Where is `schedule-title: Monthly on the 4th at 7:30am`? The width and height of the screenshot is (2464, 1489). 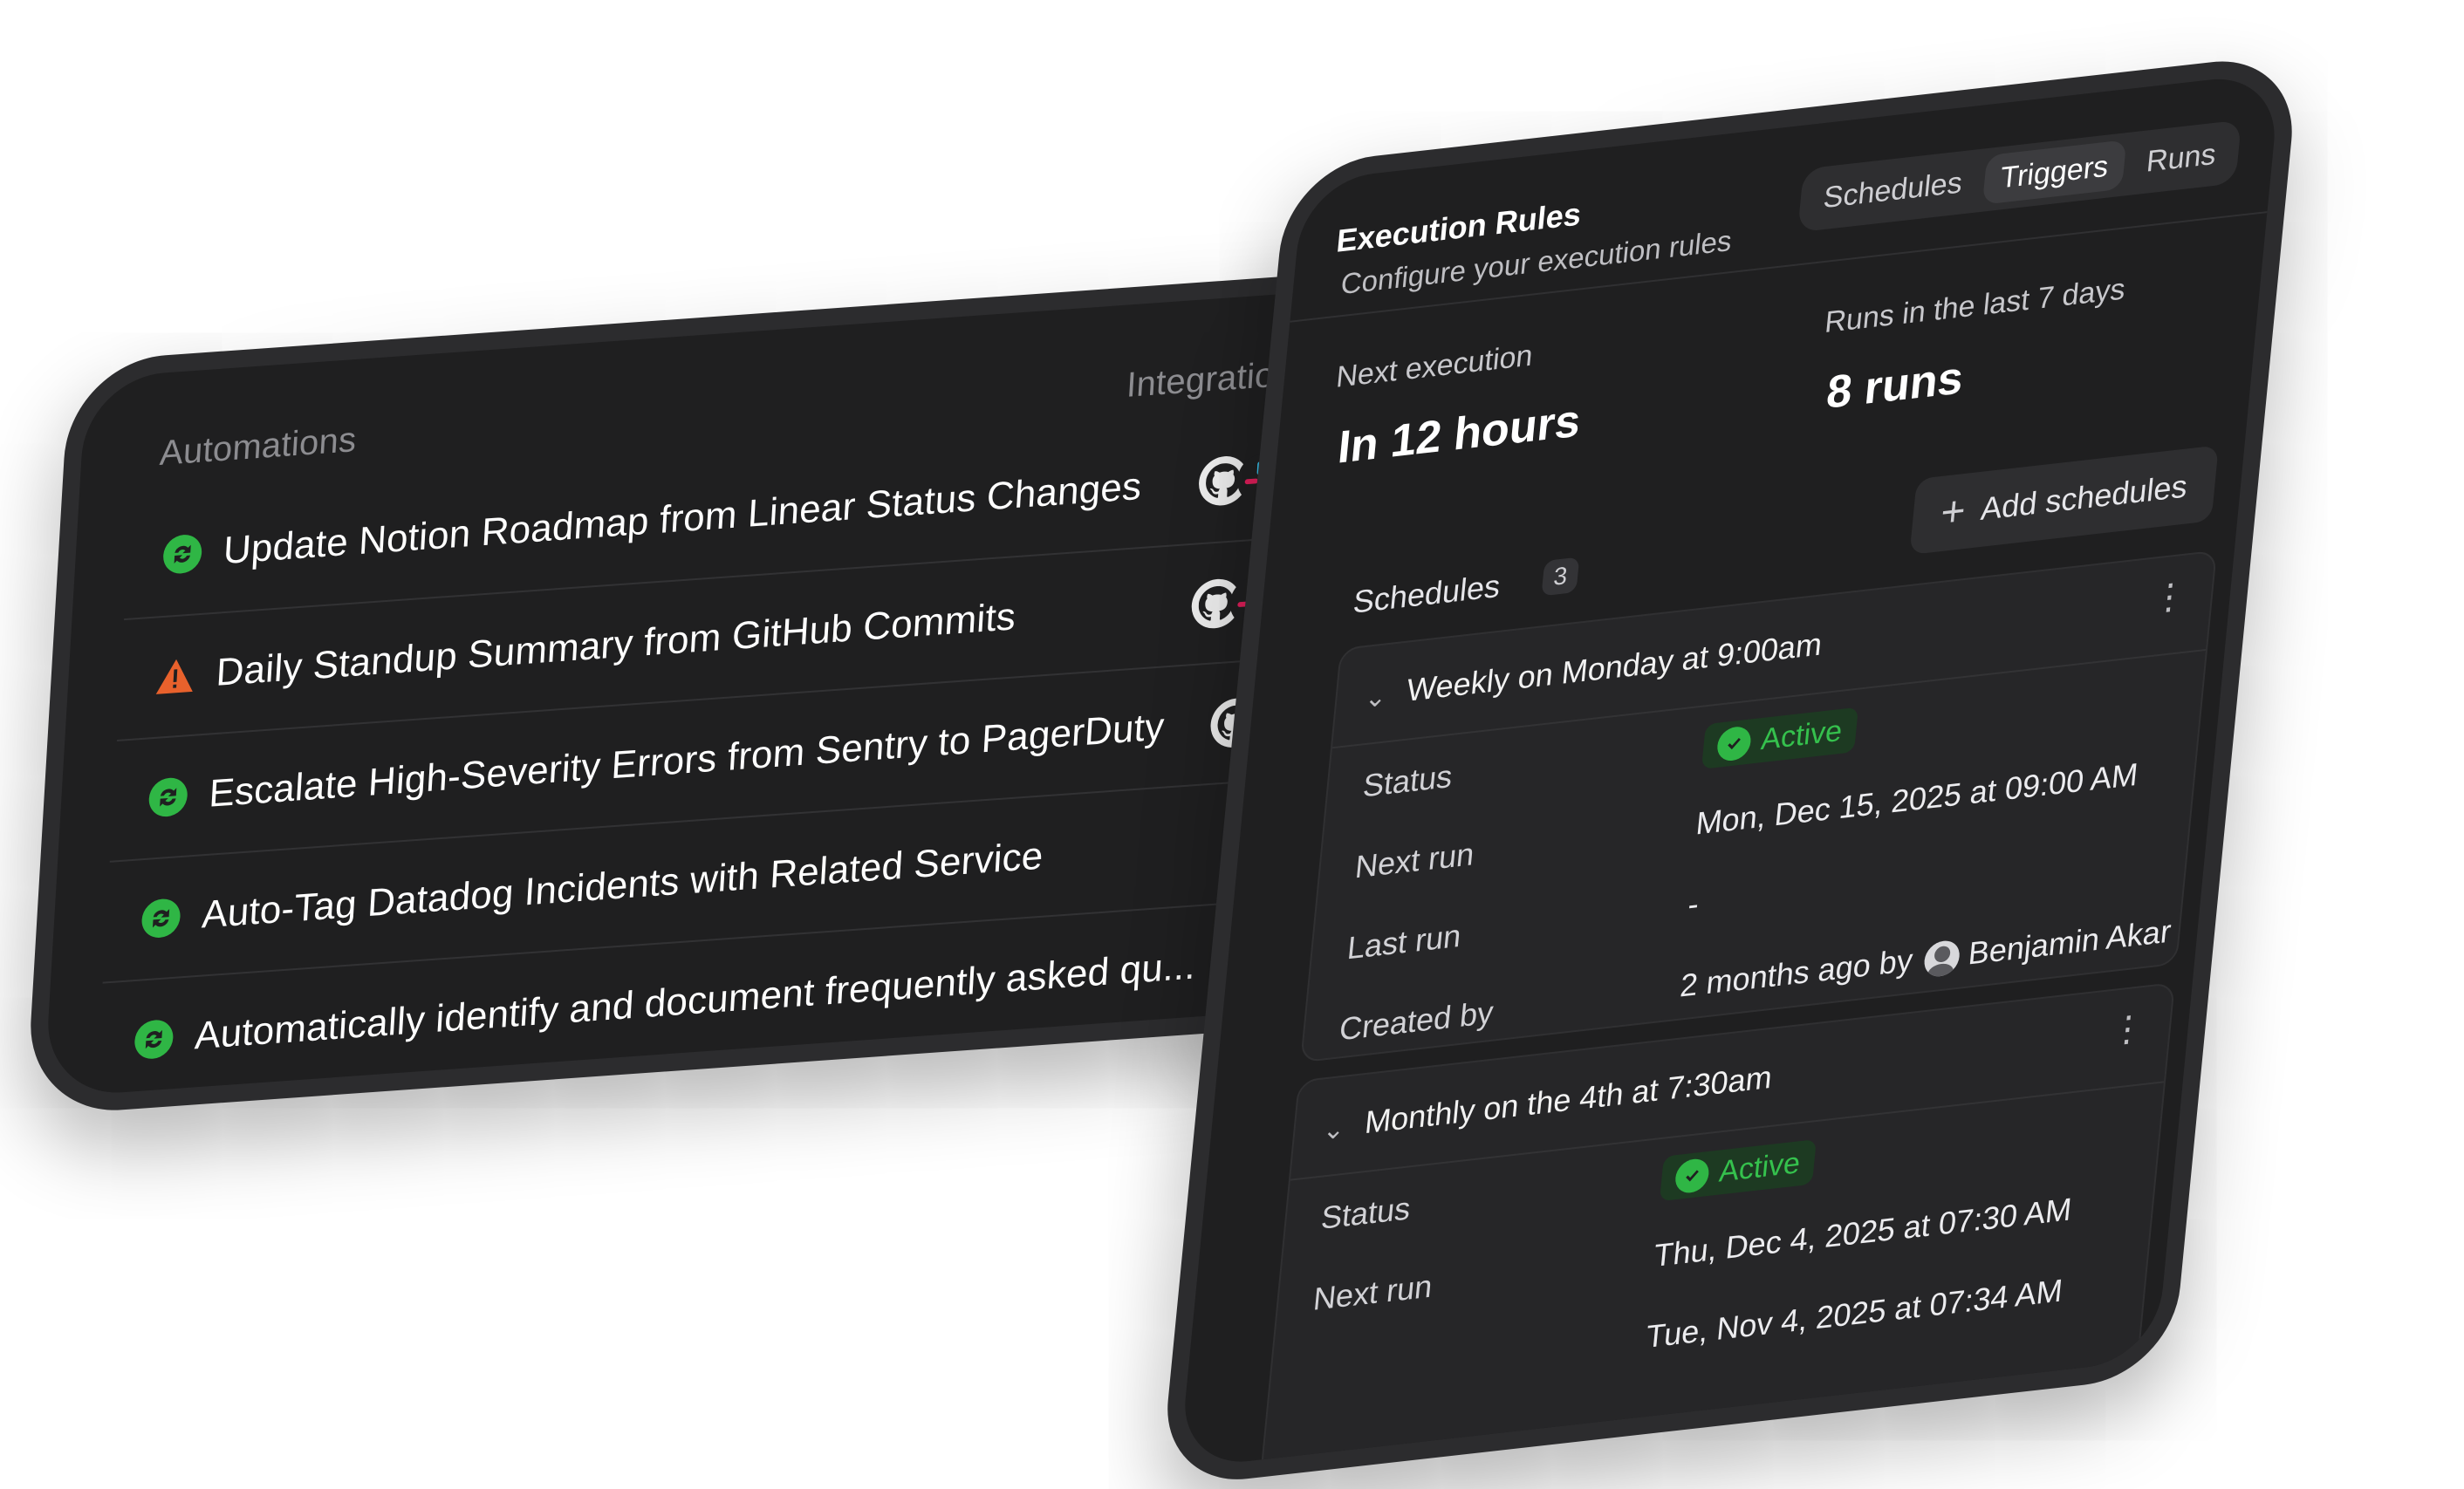
schedule-title: Monthly on the 4th at 7:30am is located at coordinates (1568, 1099).